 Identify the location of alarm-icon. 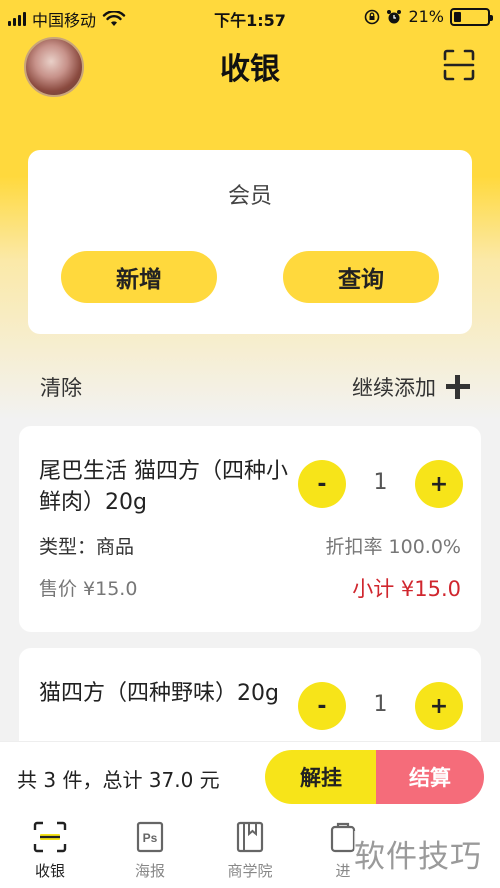
(394, 16).